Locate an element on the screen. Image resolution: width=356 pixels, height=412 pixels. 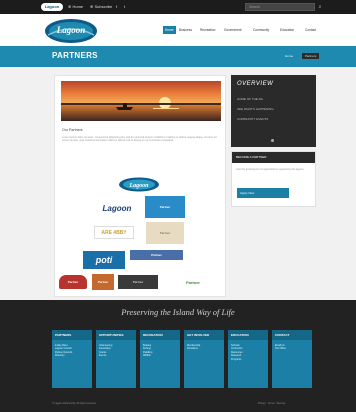
footer-link: Directory is located at coordinates (72, 355).